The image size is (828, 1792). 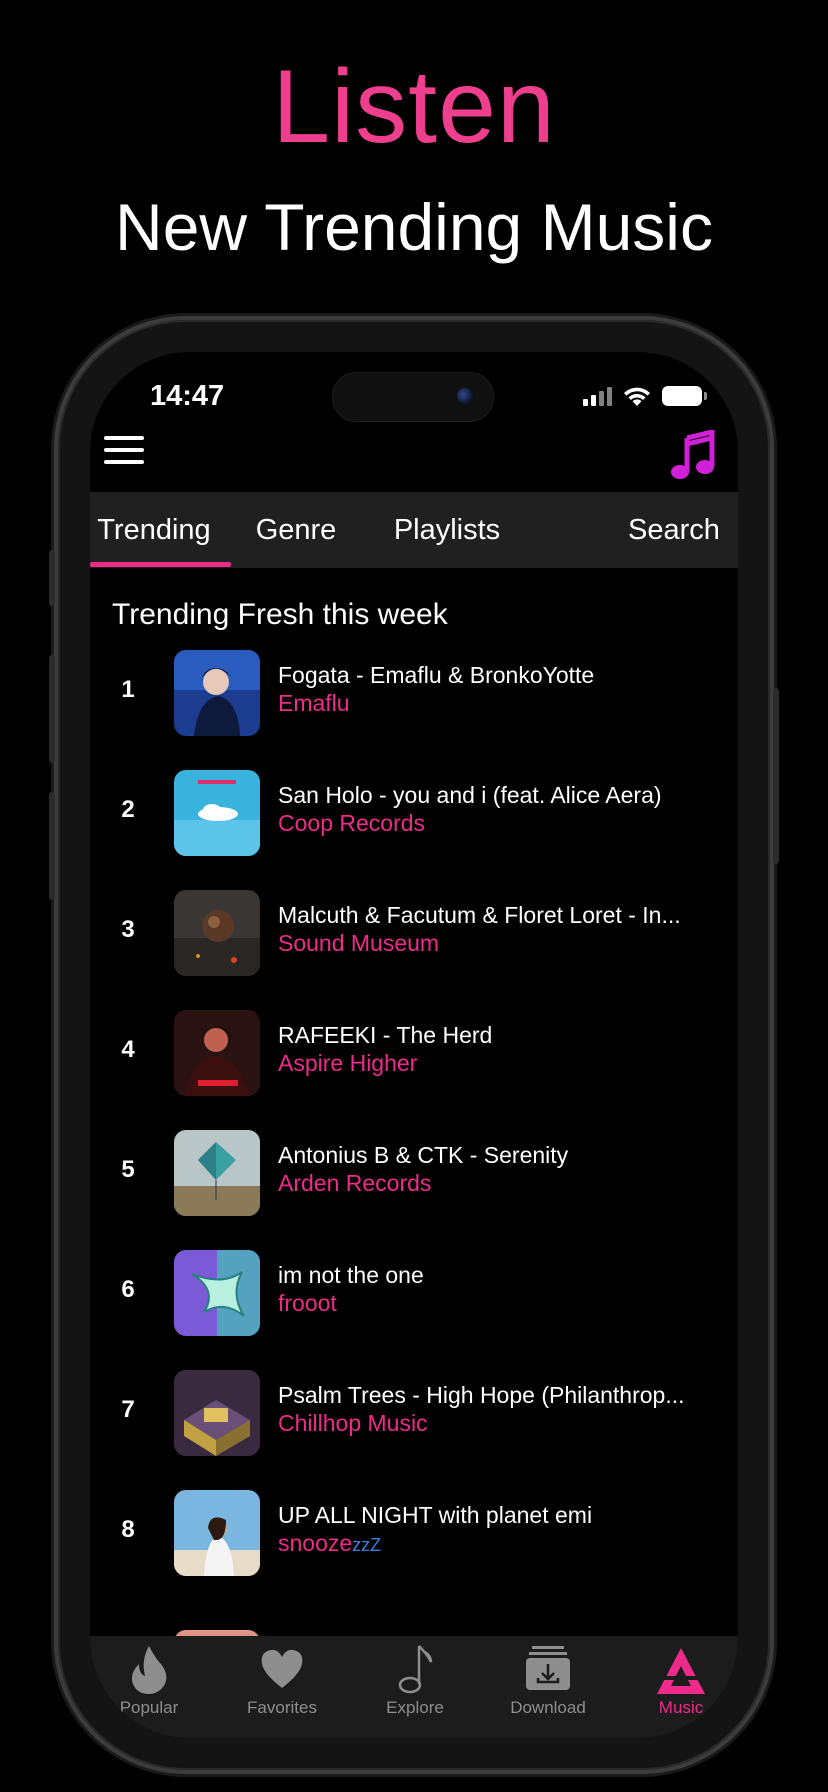 What do you see at coordinates (681, 1707) in the screenshot?
I see `nav-label: Music` at bounding box center [681, 1707].